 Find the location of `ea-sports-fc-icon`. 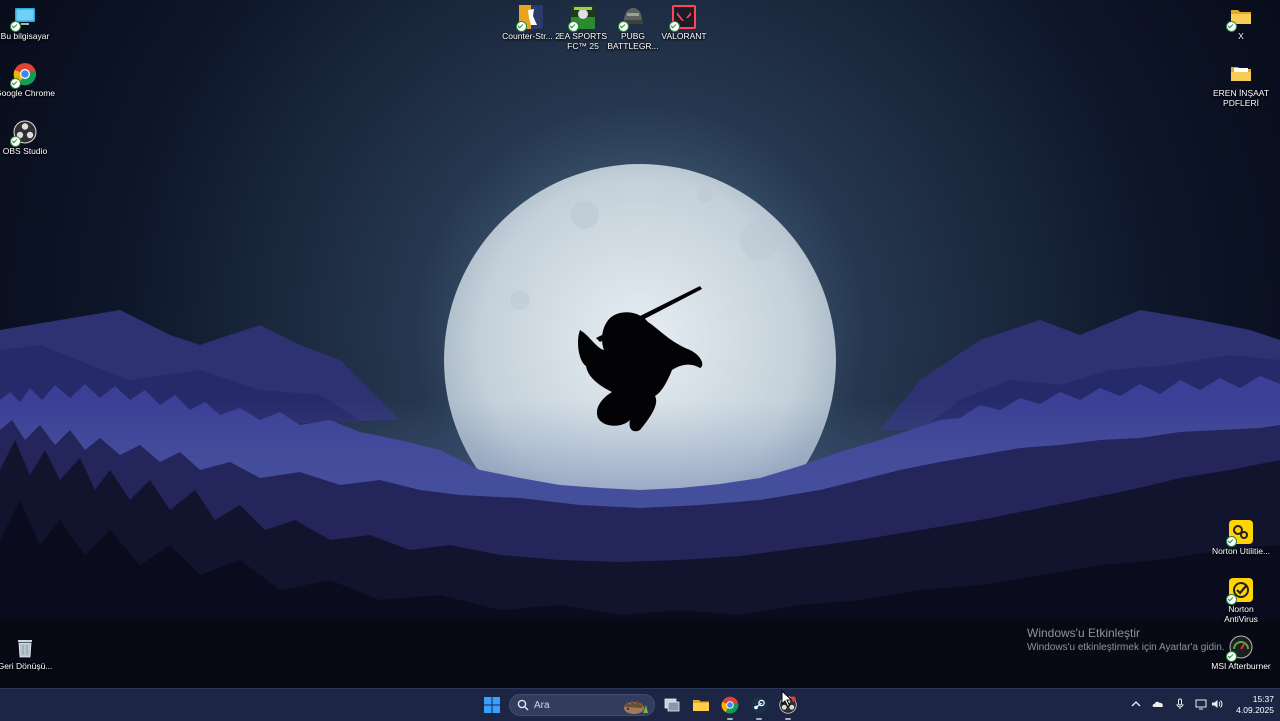

ea-sports-fc-icon is located at coordinates (581, 18).